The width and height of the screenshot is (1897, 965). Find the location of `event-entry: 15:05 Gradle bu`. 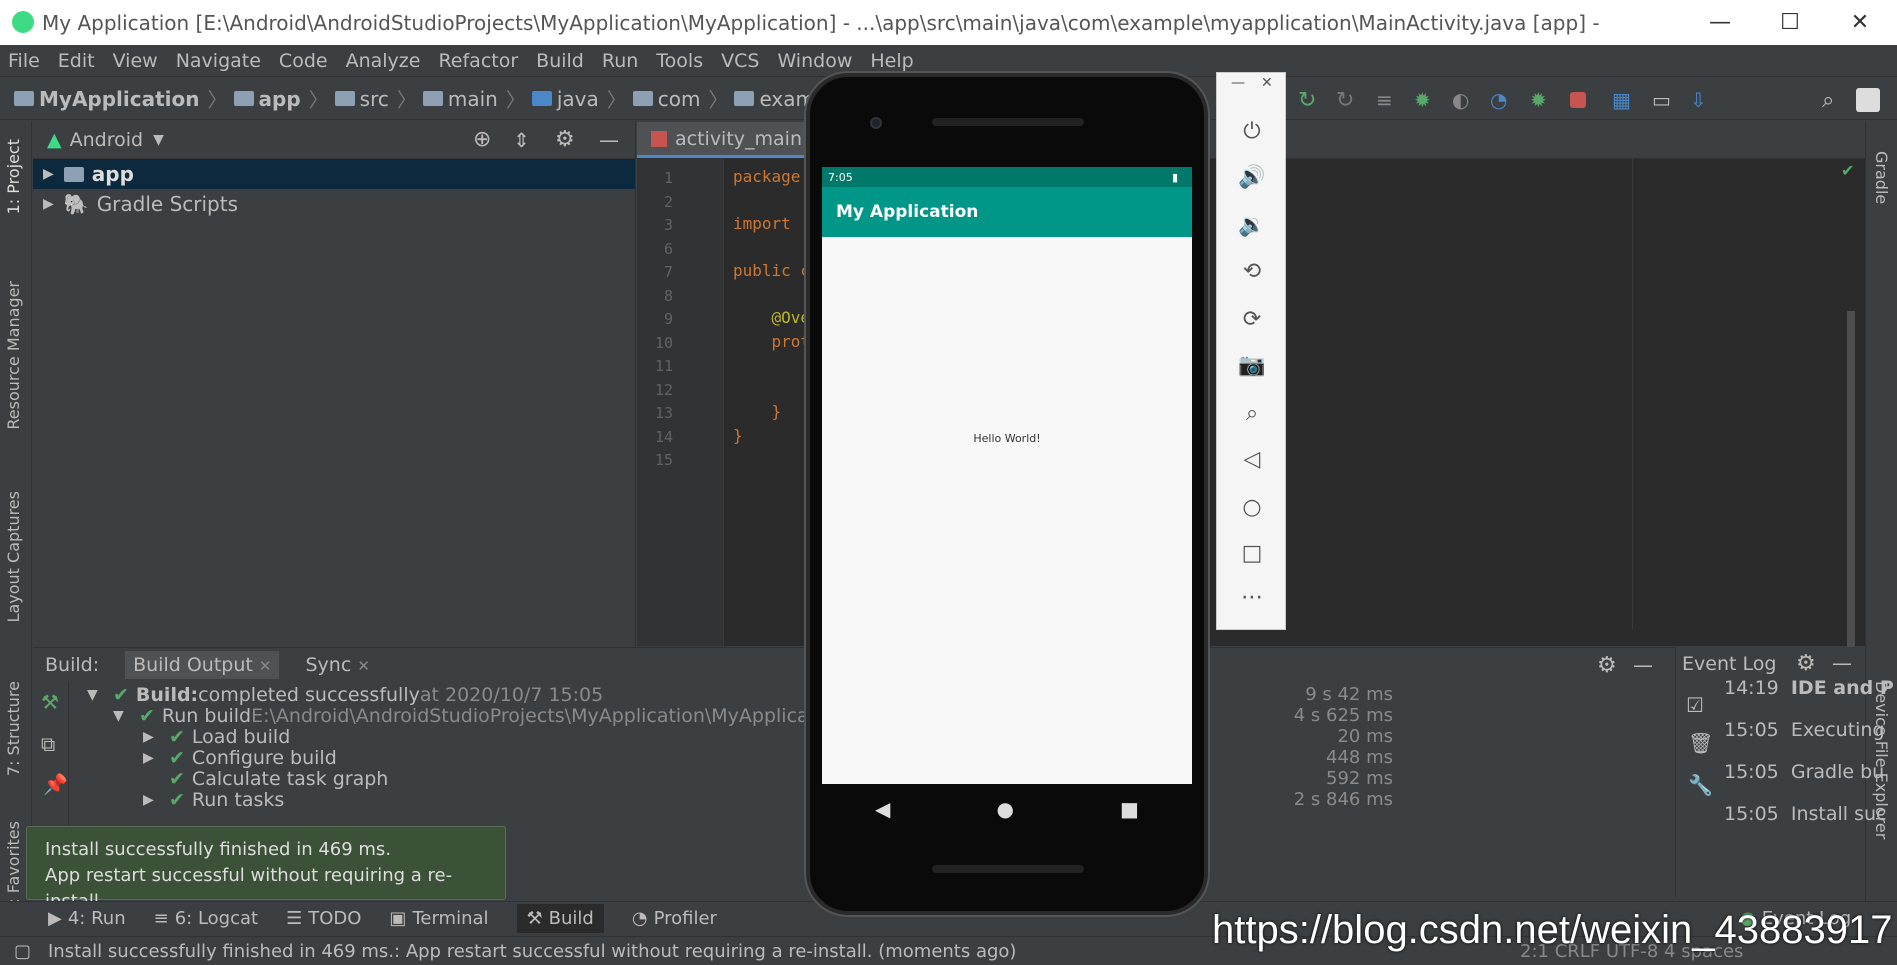

event-entry: 15:05 Gradle bu is located at coordinates (1804, 772).